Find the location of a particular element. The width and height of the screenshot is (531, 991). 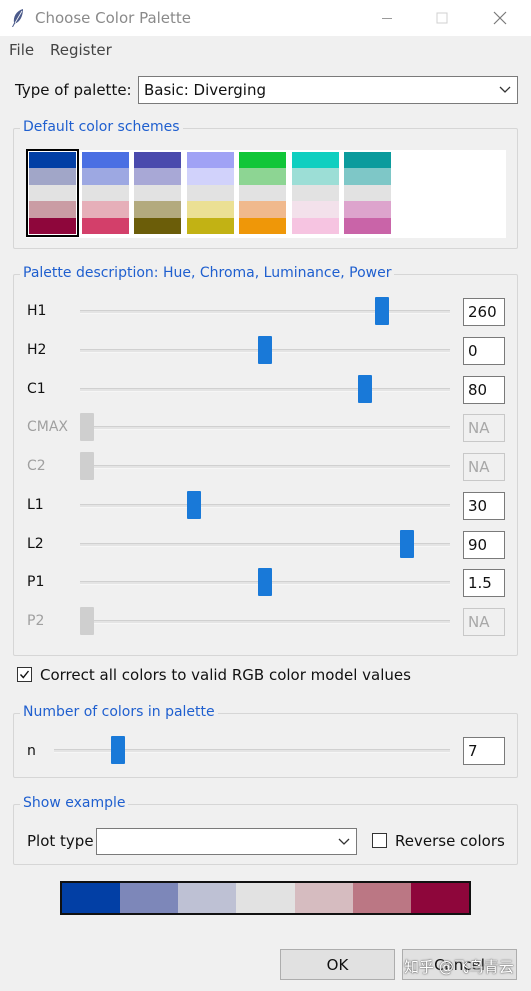

p2-value-field: NA is located at coordinates (484, 622).